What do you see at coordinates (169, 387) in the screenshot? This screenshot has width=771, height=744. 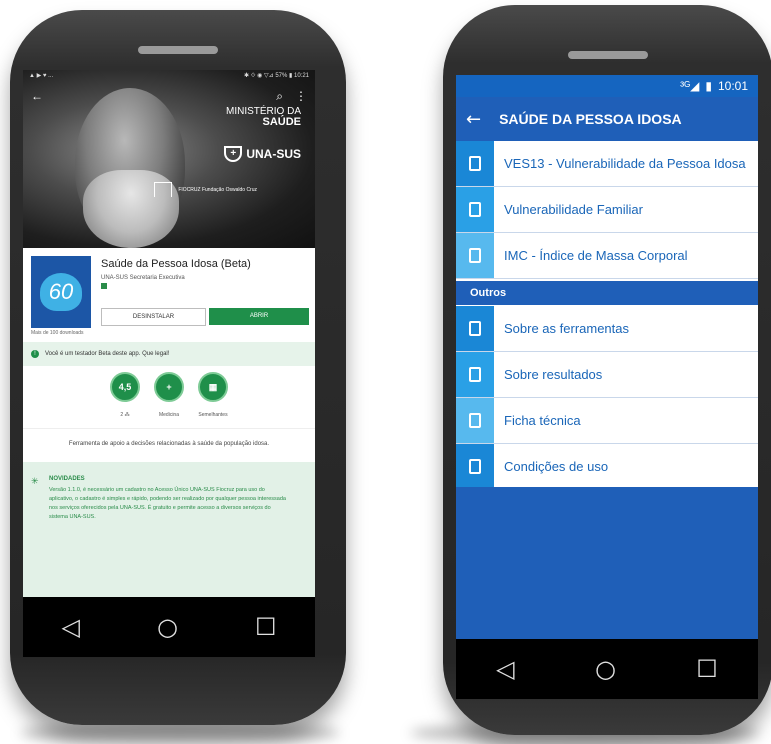 I see `medical-plus-icon: +` at bounding box center [169, 387].